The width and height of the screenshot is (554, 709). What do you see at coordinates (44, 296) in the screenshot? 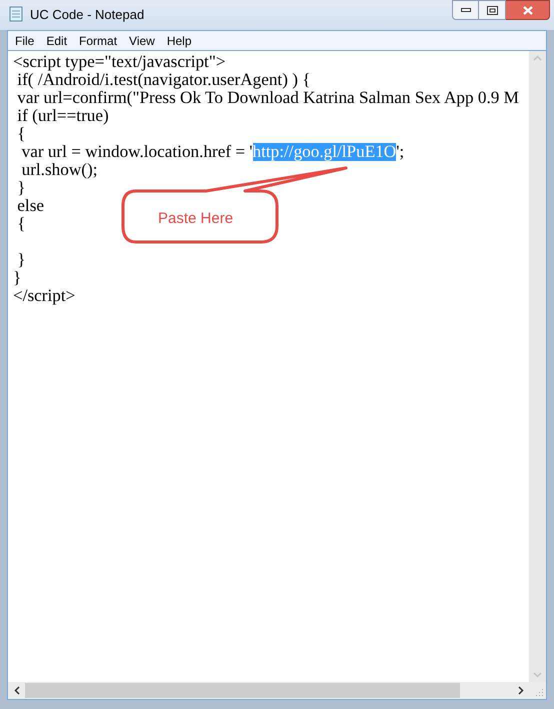
I see `code-line: </script>` at bounding box center [44, 296].